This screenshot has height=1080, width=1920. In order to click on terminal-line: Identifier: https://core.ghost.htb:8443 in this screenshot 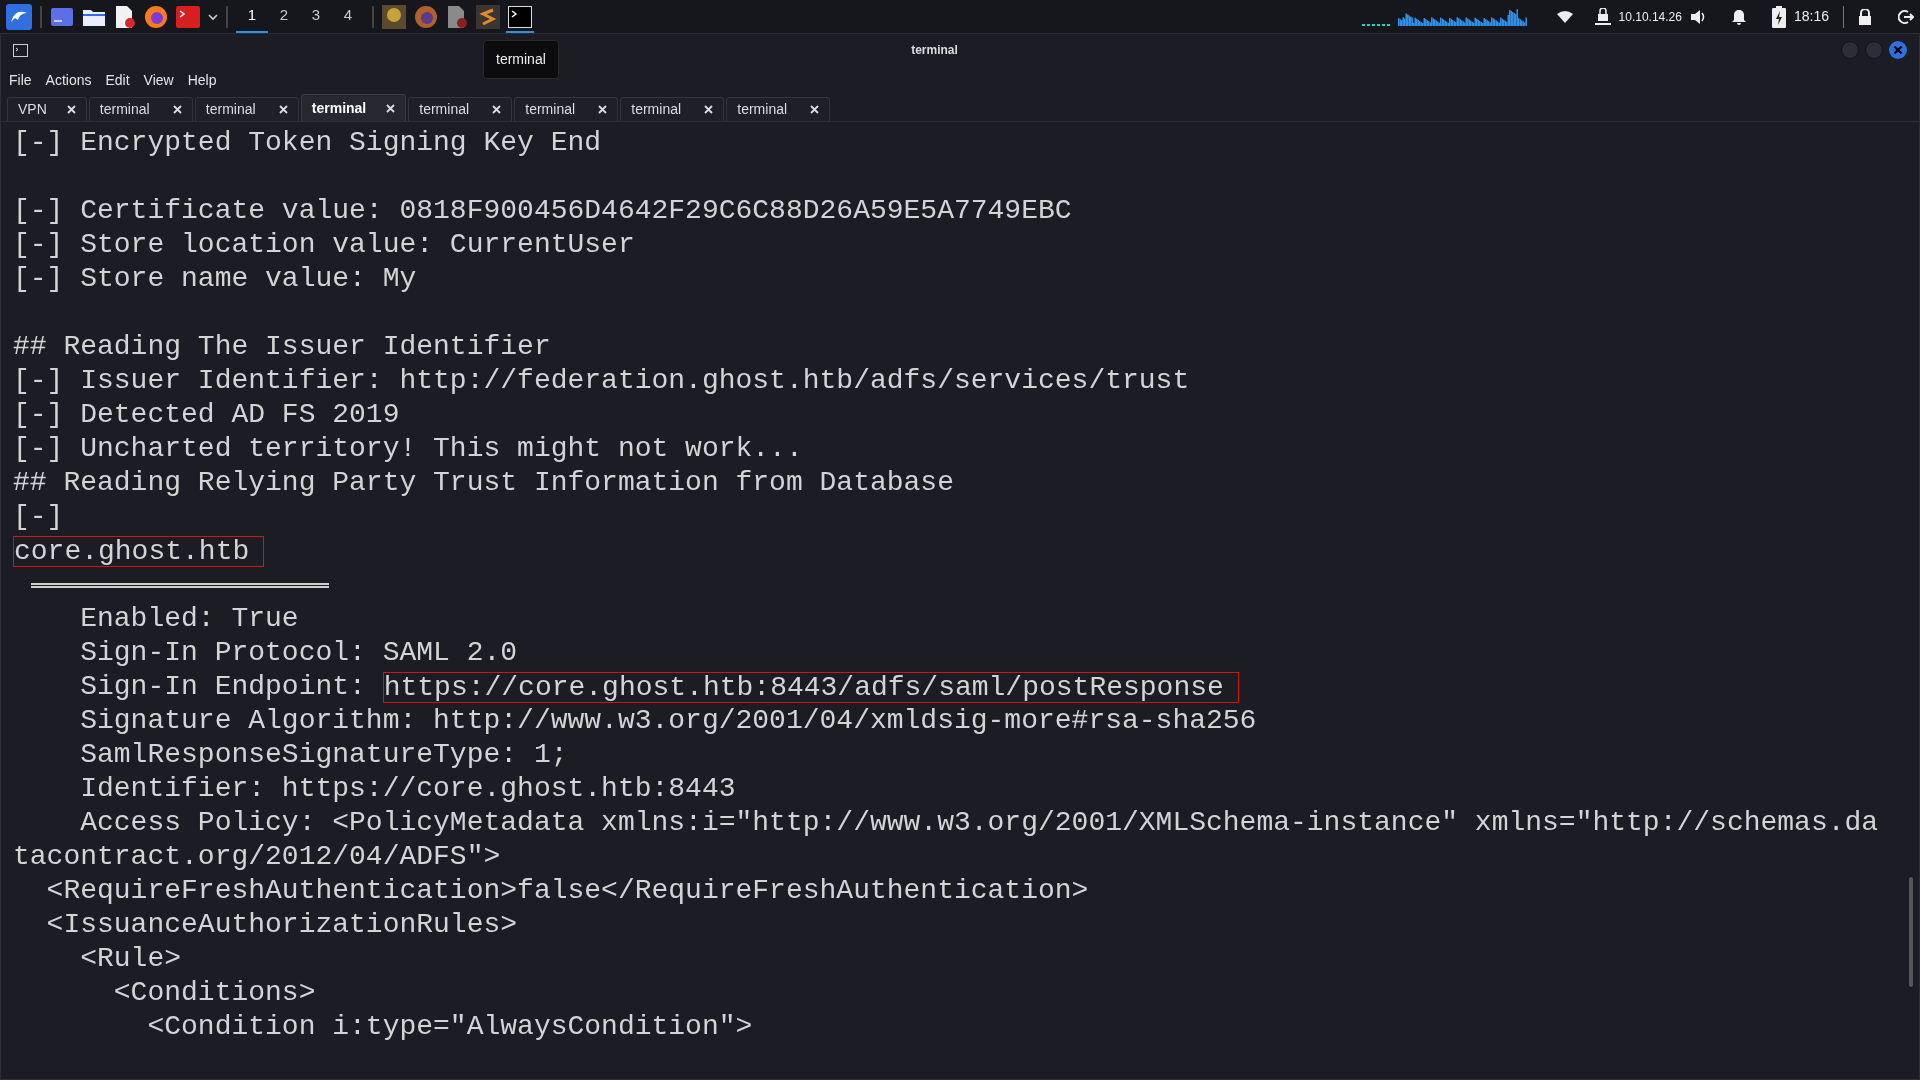, I will do `click(407, 789)`.